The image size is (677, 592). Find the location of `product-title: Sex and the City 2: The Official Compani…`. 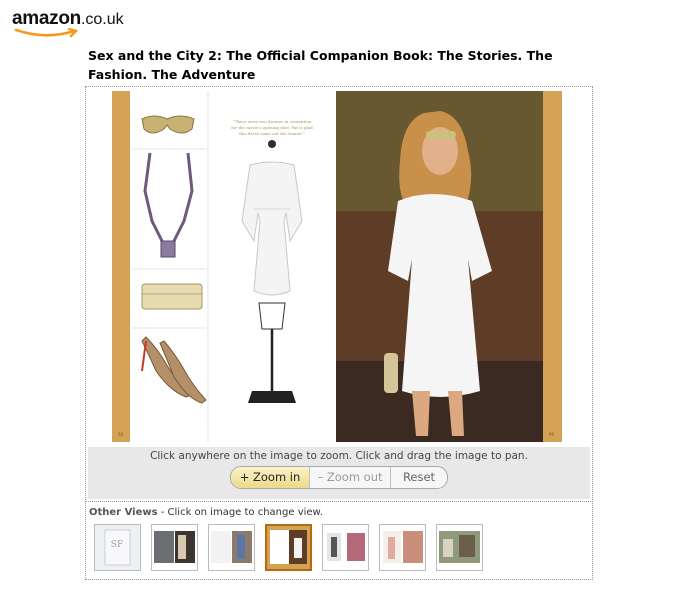

product-title: Sex and the City 2: The Official Compani… is located at coordinates (320, 65).